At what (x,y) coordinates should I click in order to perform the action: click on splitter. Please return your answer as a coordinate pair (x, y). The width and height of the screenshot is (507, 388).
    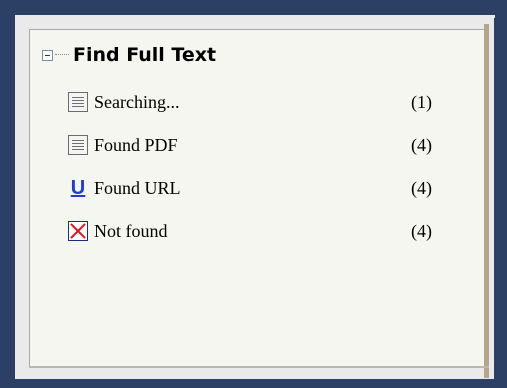
    Looking at the image, I should click on (486, 201).